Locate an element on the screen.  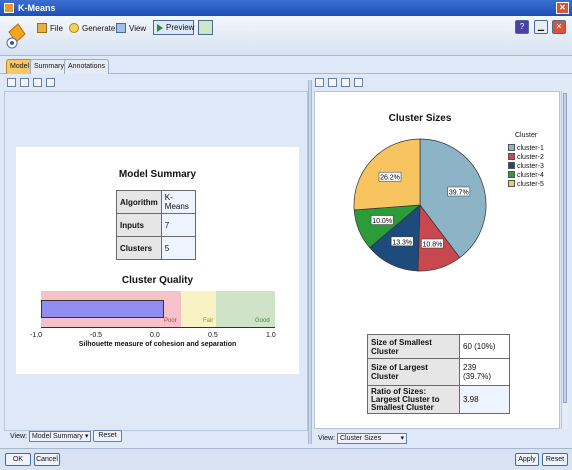
ok-button: OK is located at coordinates (18, 459).